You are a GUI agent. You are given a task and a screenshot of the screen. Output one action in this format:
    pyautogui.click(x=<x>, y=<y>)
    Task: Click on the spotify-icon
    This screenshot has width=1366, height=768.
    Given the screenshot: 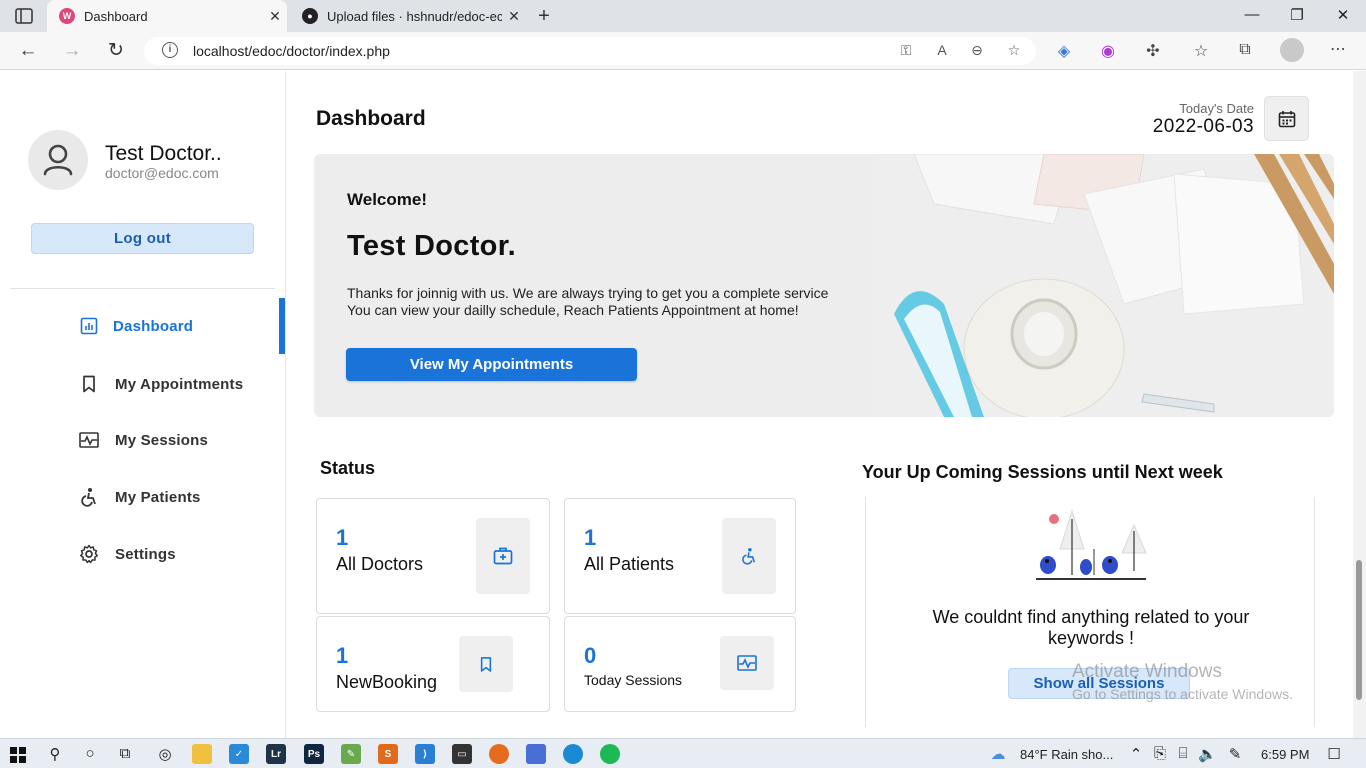 What is the action you would take?
    pyautogui.click(x=610, y=754)
    